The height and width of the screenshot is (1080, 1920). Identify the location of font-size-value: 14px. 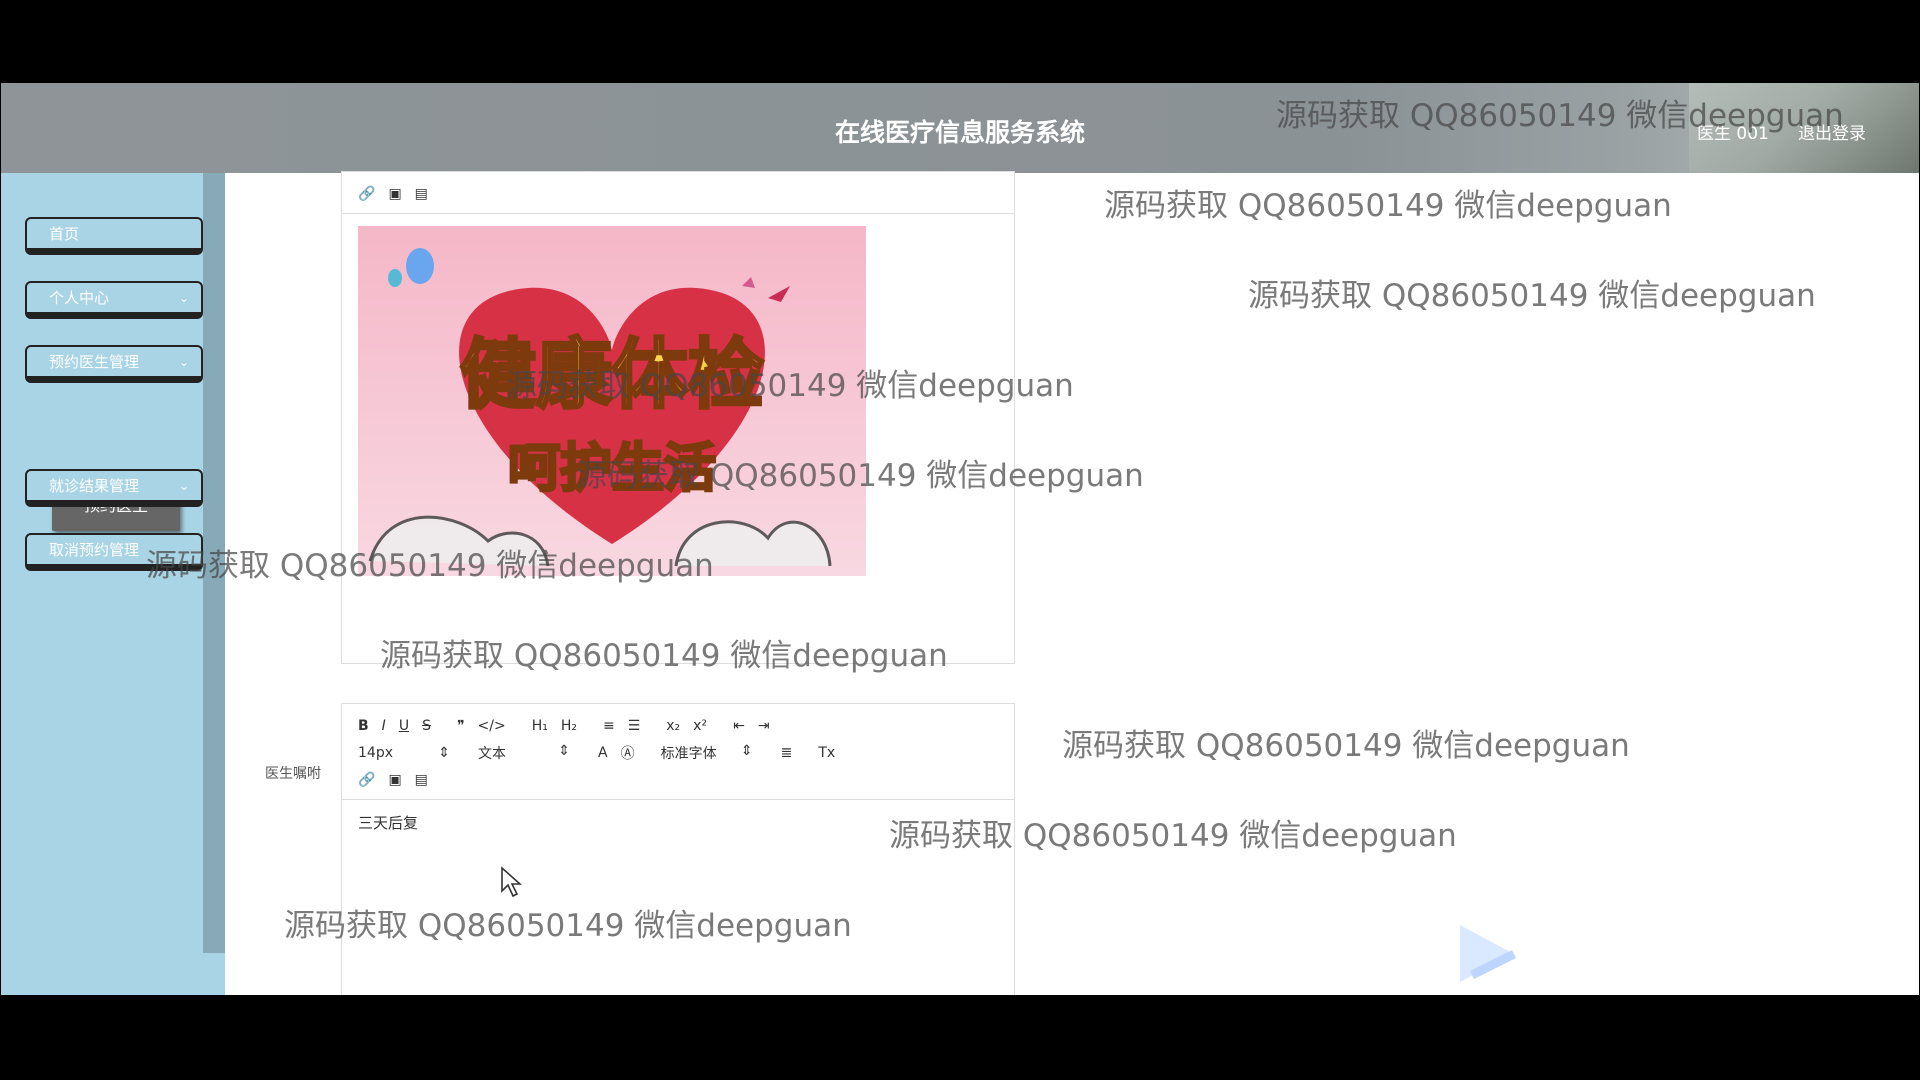
(375, 752).